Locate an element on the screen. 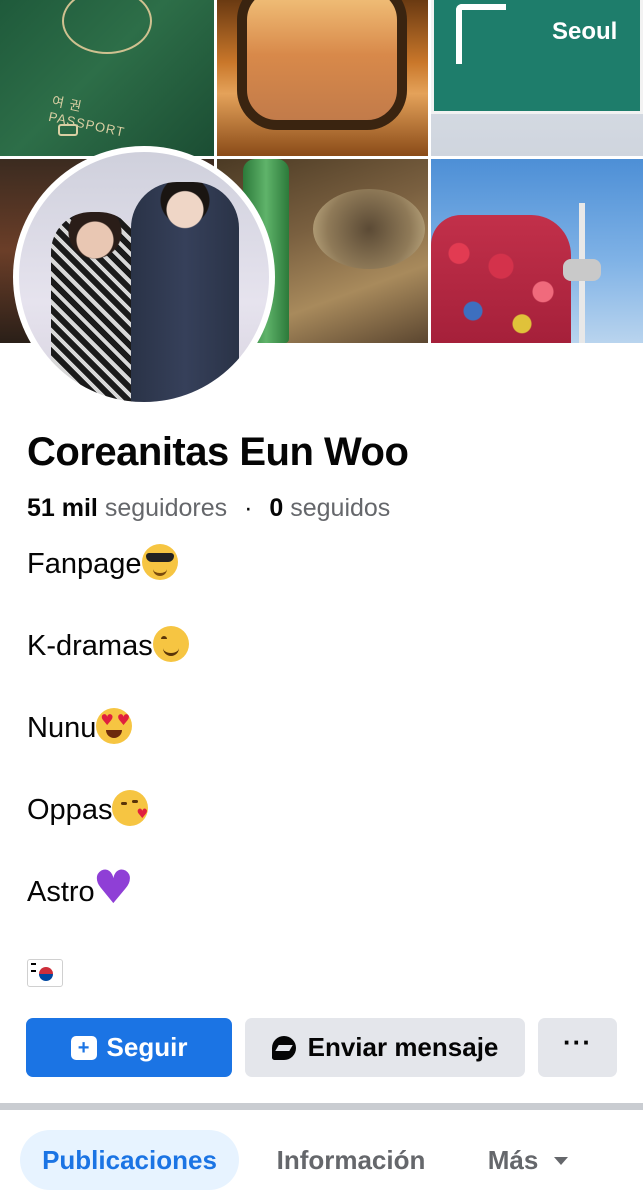 The image size is (643, 1200). south-korea-flag-icon is located at coordinates (45, 973).